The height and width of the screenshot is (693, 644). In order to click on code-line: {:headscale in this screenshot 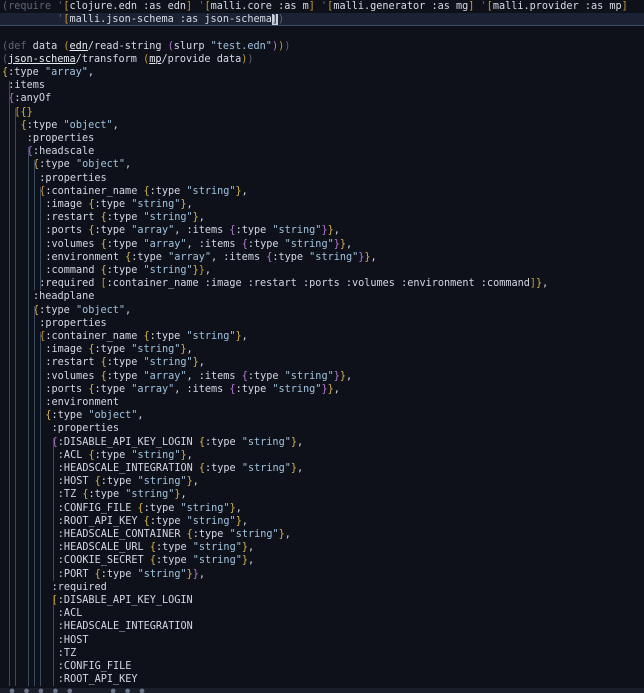, I will do `click(322, 151)`.